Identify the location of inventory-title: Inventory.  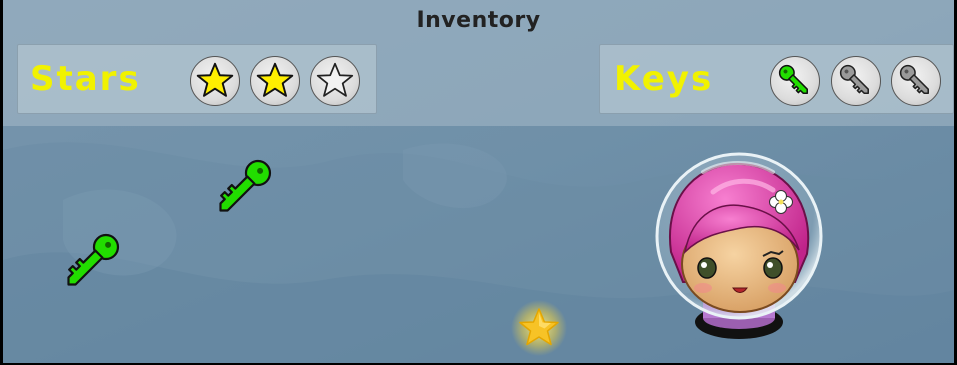
(478, 20).